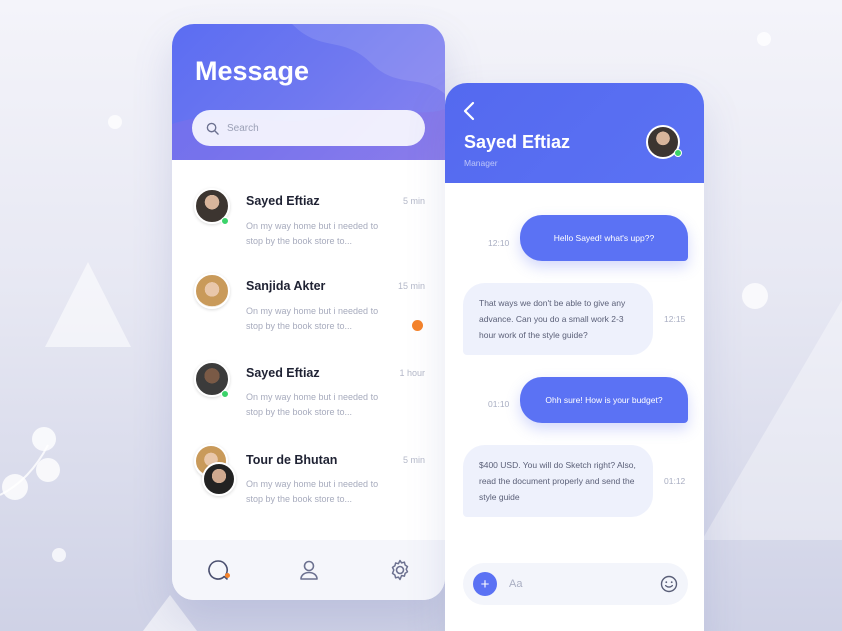 This screenshot has height=631, width=842. I want to click on contact-name: Sanjida Akter, so click(286, 286).